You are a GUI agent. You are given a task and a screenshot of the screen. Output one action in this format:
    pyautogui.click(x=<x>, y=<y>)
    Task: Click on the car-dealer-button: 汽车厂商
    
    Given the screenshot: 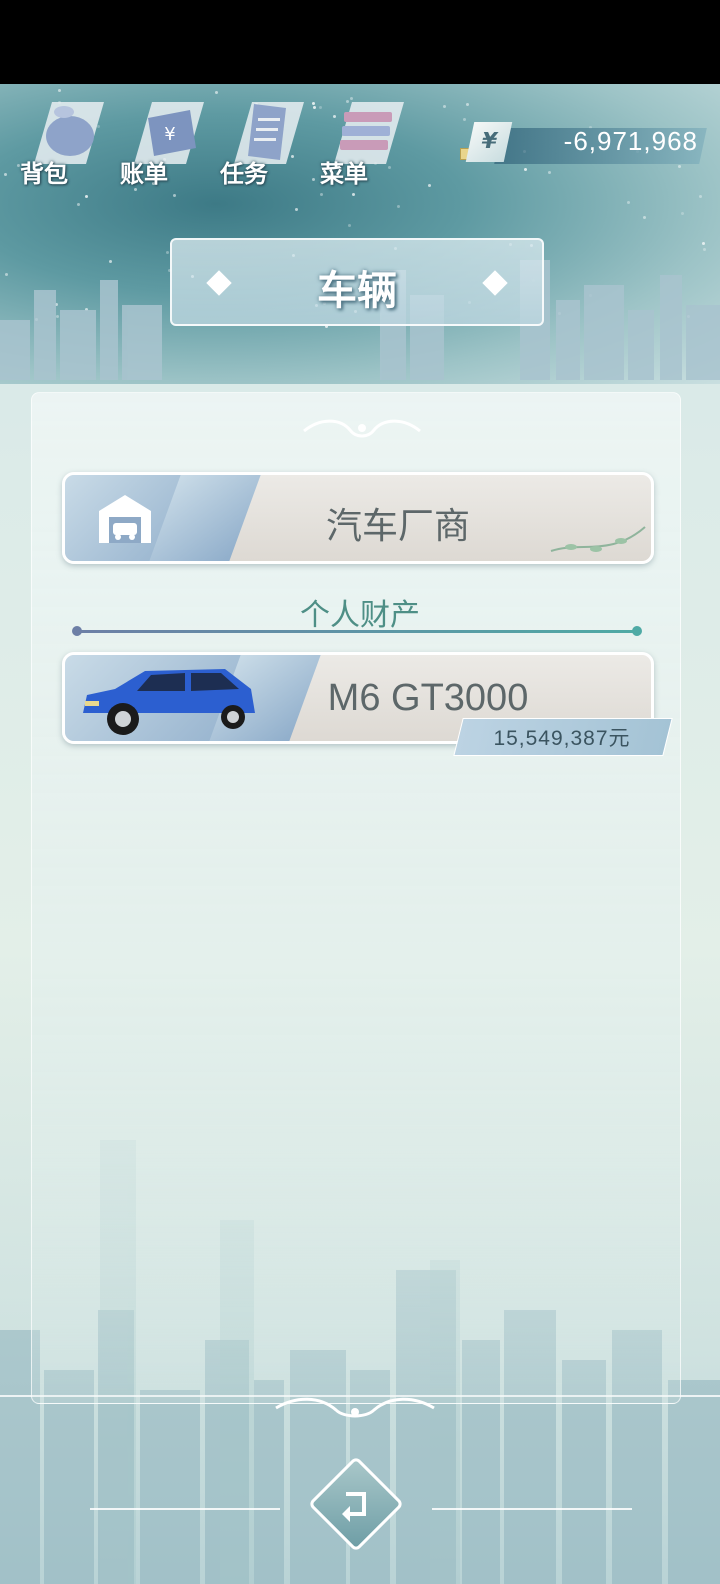 What is the action you would take?
    pyautogui.click(x=358, y=518)
    